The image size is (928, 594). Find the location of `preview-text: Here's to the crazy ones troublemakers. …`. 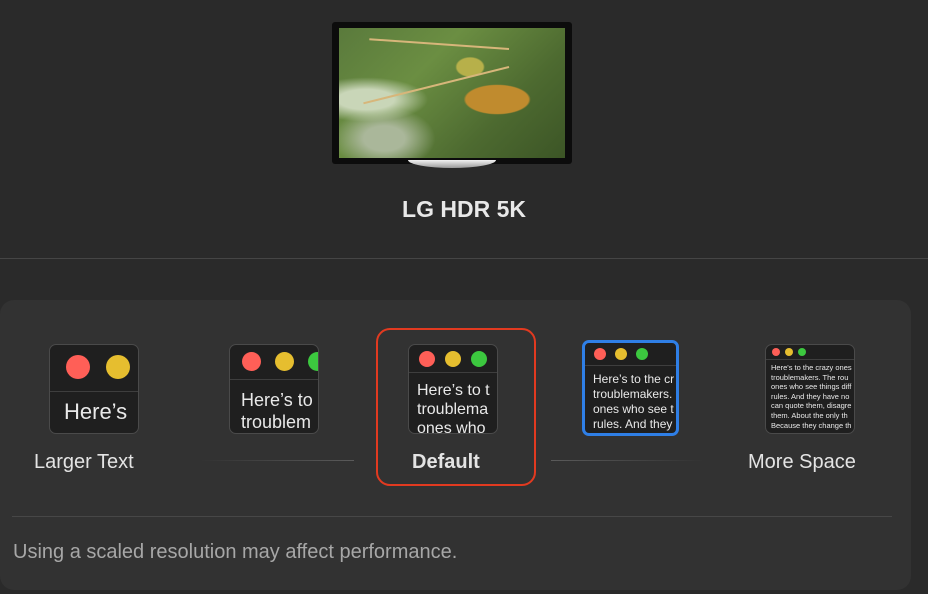

preview-text: Here's to the crazy ones troublemakers. … is located at coordinates (811, 396).